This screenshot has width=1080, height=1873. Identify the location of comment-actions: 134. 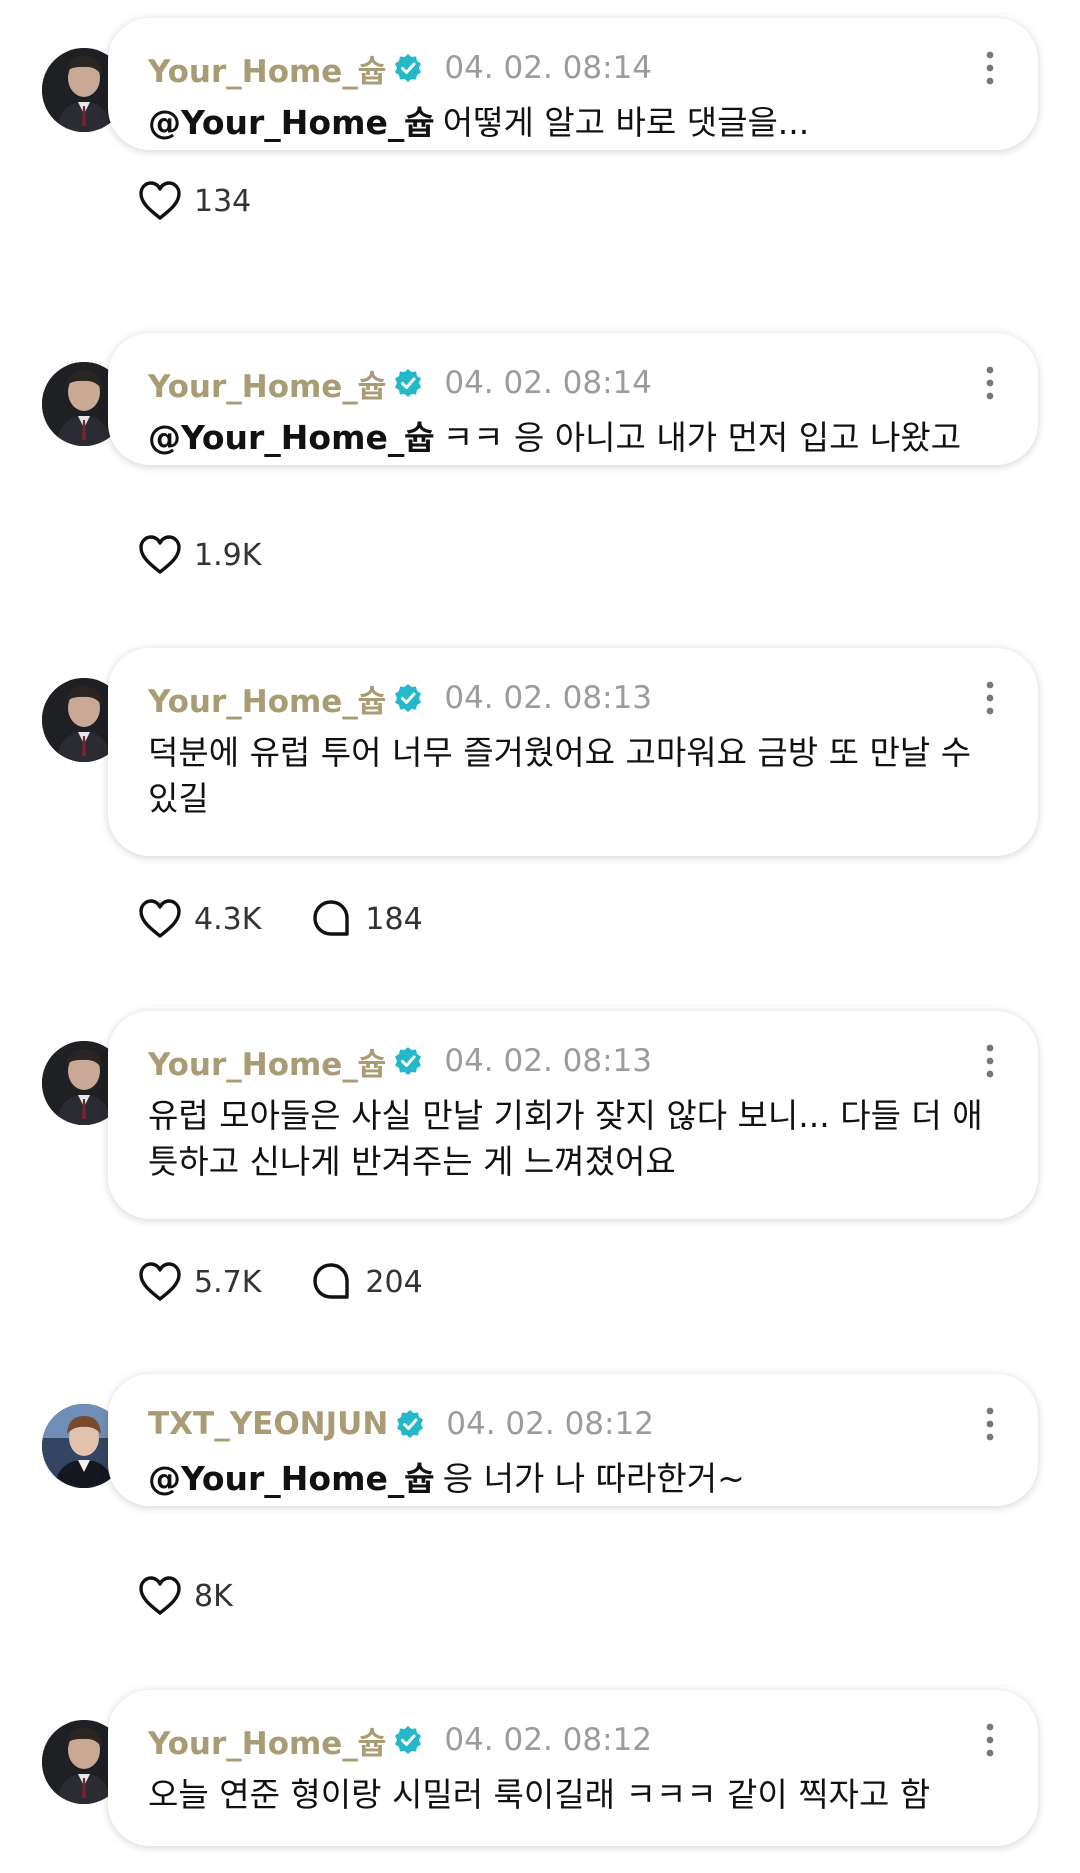
(218, 201).